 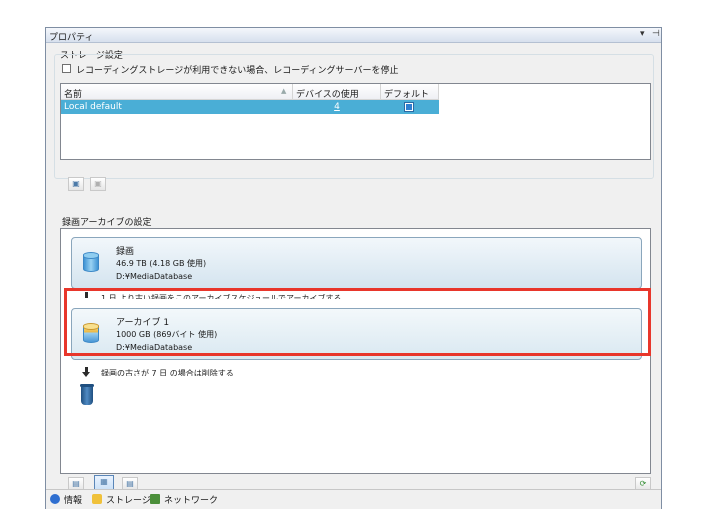 I want to click on remove-storage-button: ▣, so click(x=98, y=184).